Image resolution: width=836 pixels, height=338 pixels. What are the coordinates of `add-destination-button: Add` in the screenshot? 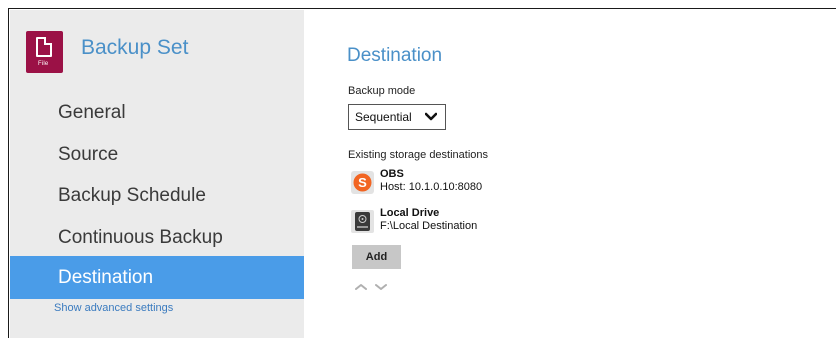 It's located at (376, 257).